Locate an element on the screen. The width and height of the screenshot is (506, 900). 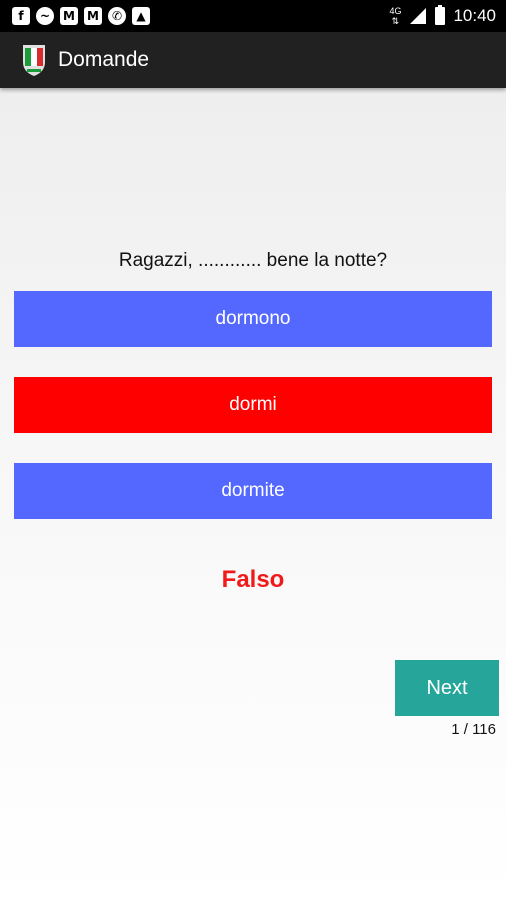
answer-button-2: dormi is located at coordinates (253, 405).